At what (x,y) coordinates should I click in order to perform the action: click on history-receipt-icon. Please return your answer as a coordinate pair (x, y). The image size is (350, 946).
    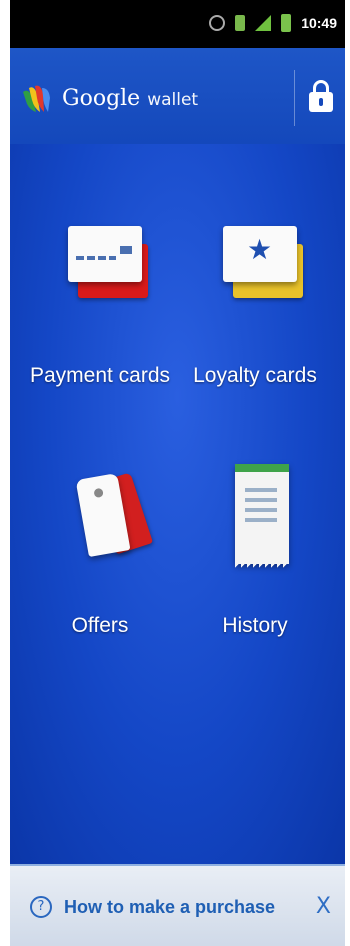
    Looking at the image, I should click on (262, 516).